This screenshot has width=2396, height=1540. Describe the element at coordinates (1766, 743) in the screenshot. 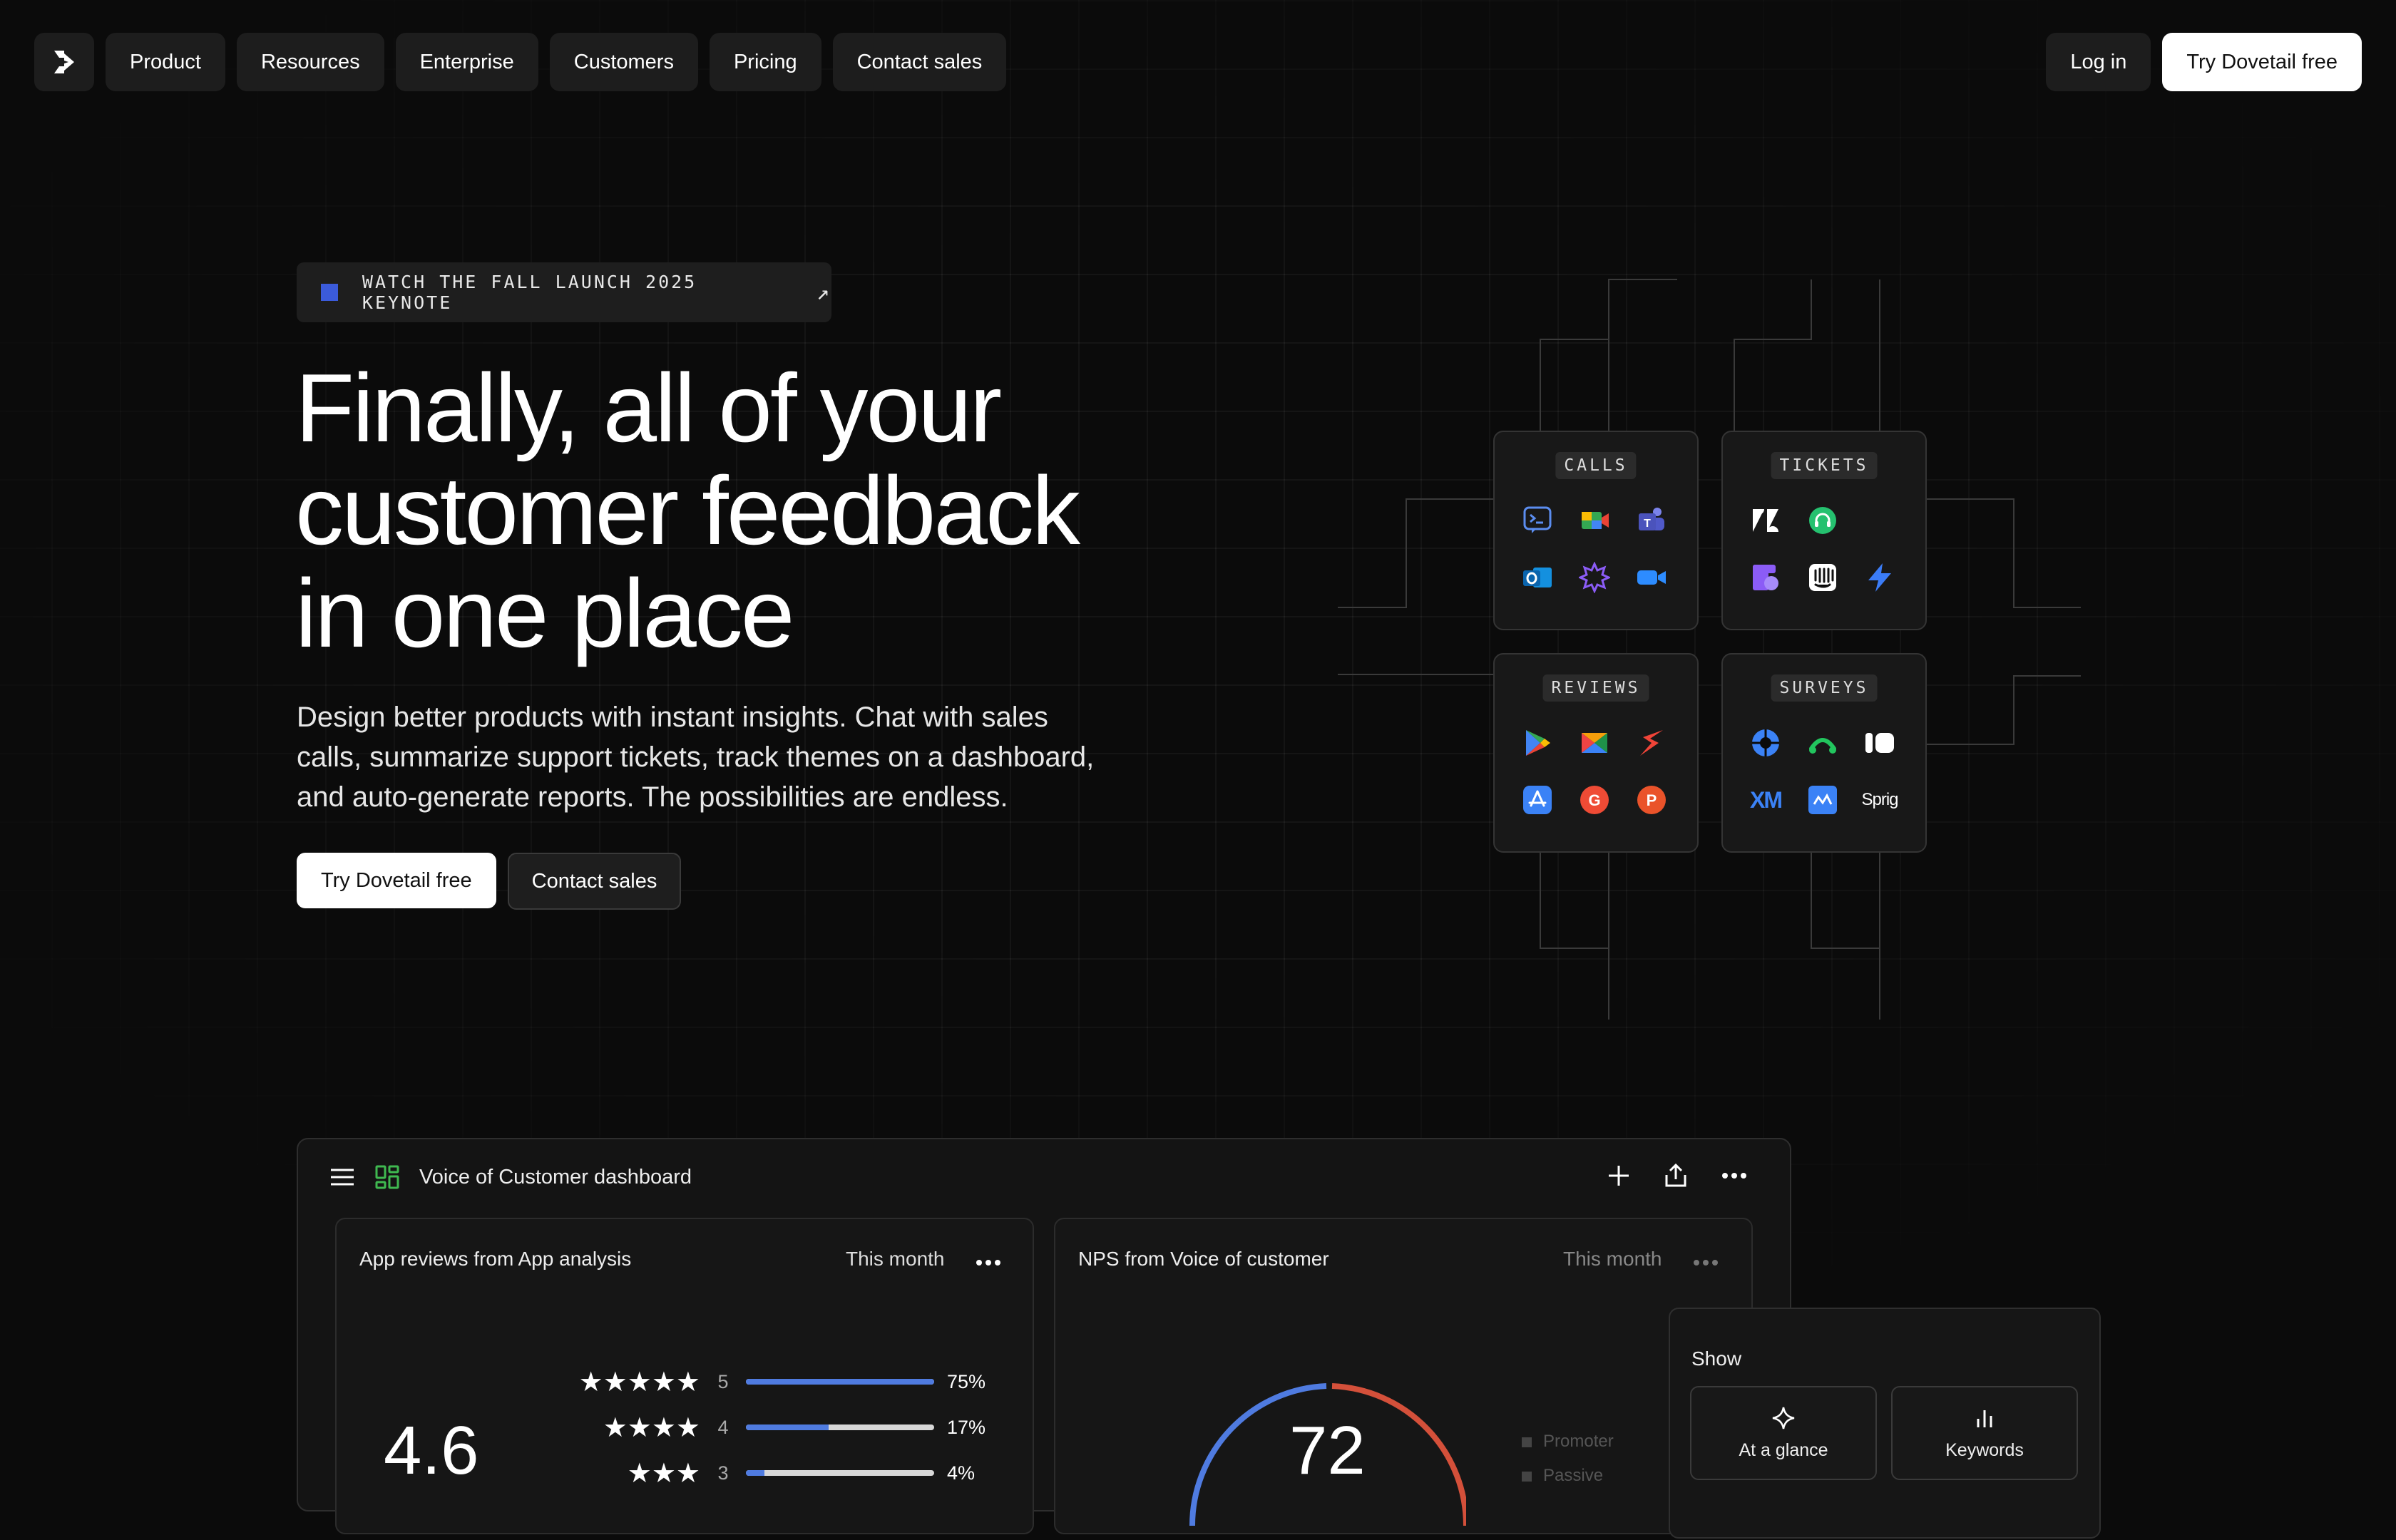

I see `qualtrics-icon` at that location.